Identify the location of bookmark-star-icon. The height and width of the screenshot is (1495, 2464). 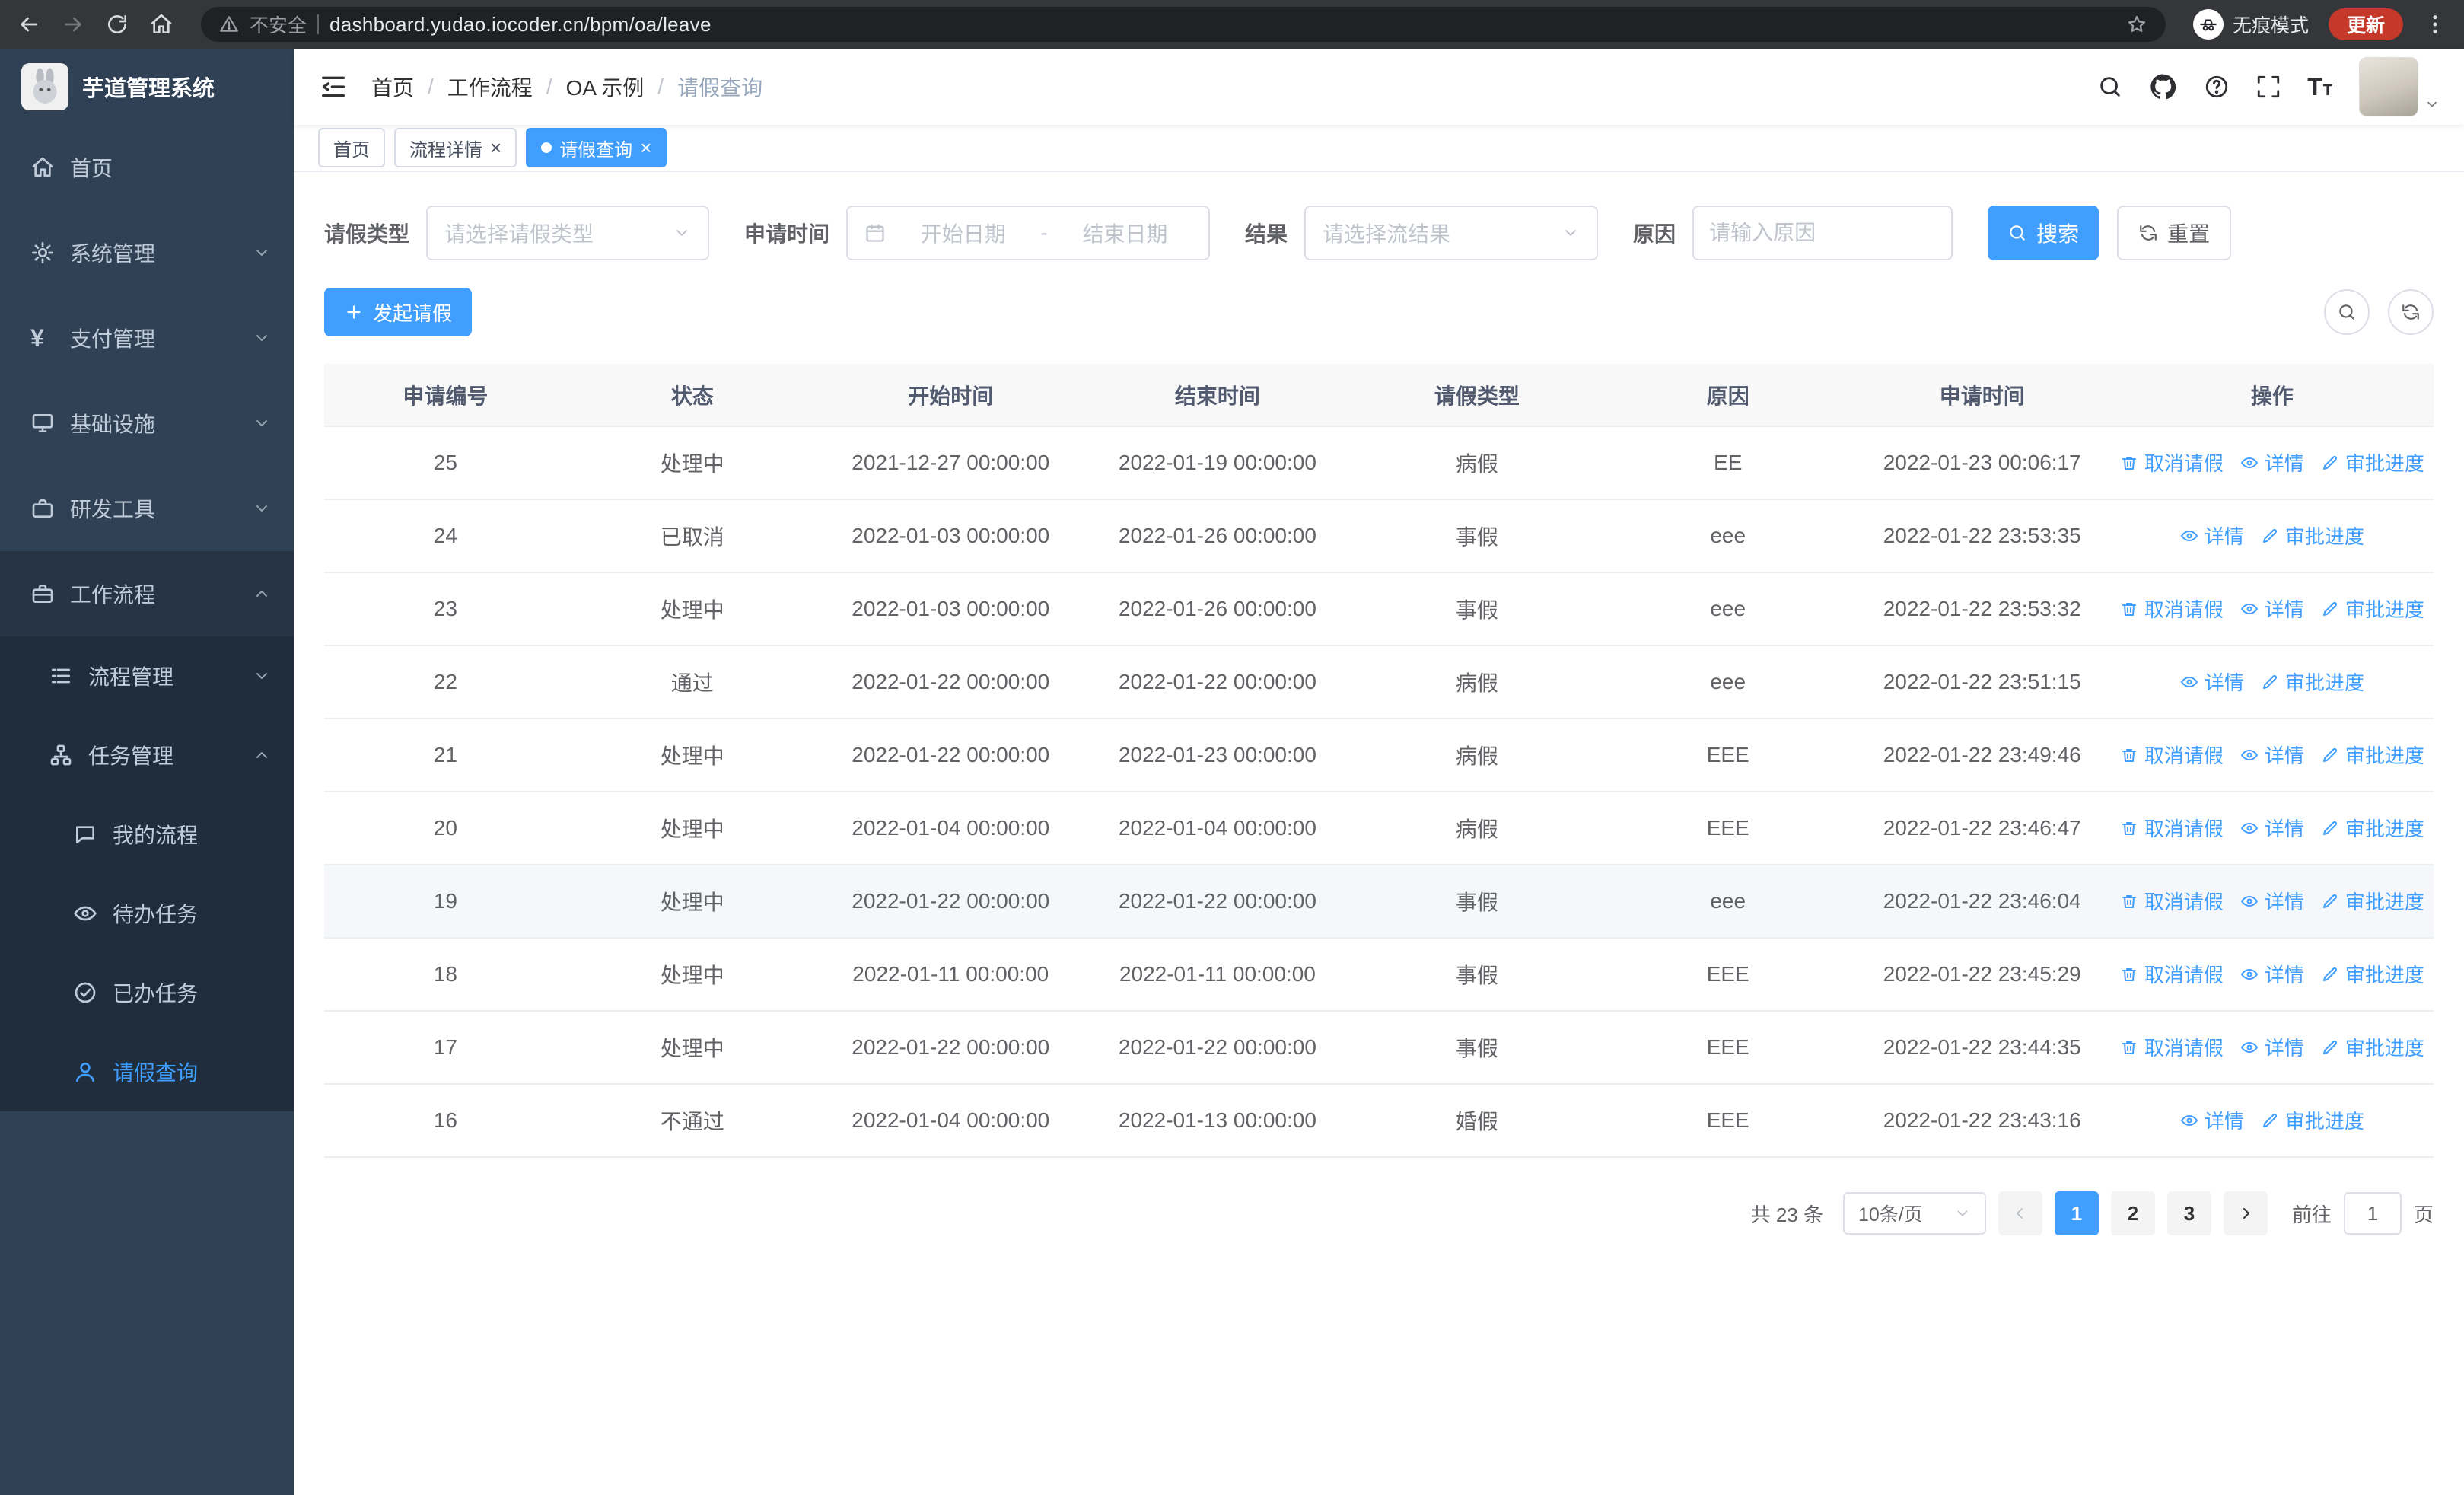
(2136, 25).